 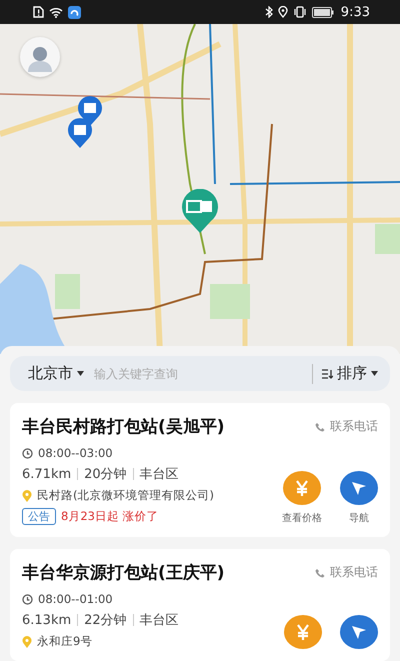 I want to click on building-map-pin-icon, so click(x=80, y=133).